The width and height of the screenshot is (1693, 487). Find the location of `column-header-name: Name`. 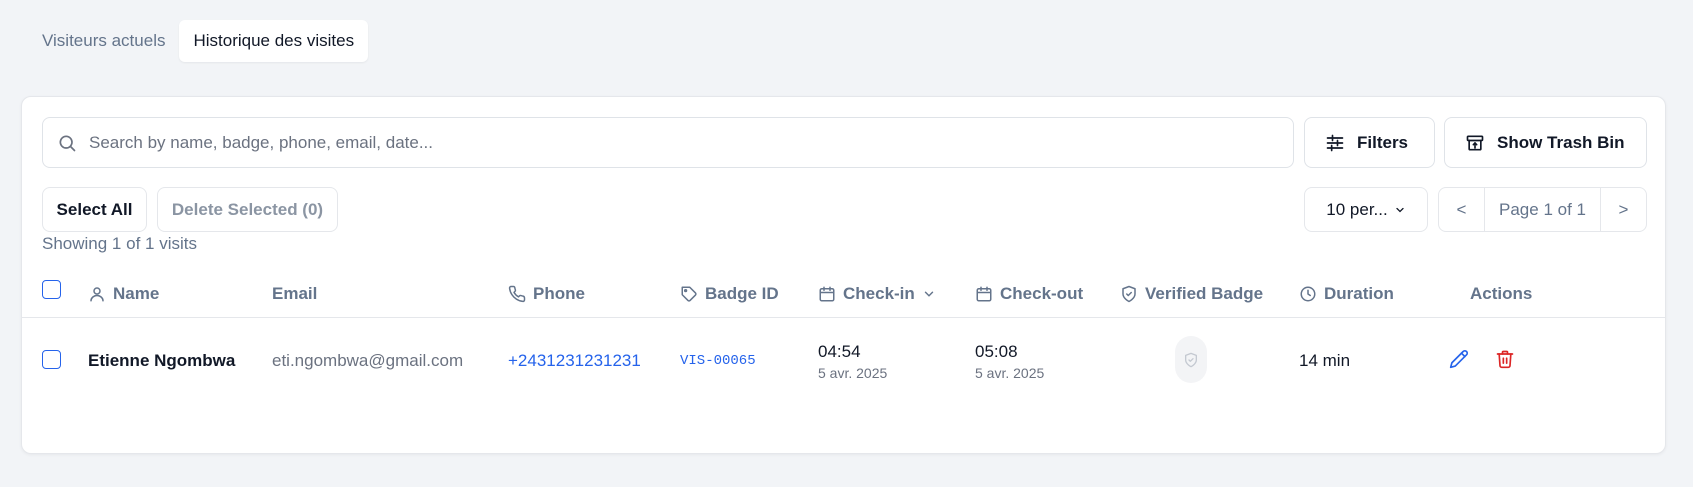

column-header-name: Name is located at coordinates (123, 294).